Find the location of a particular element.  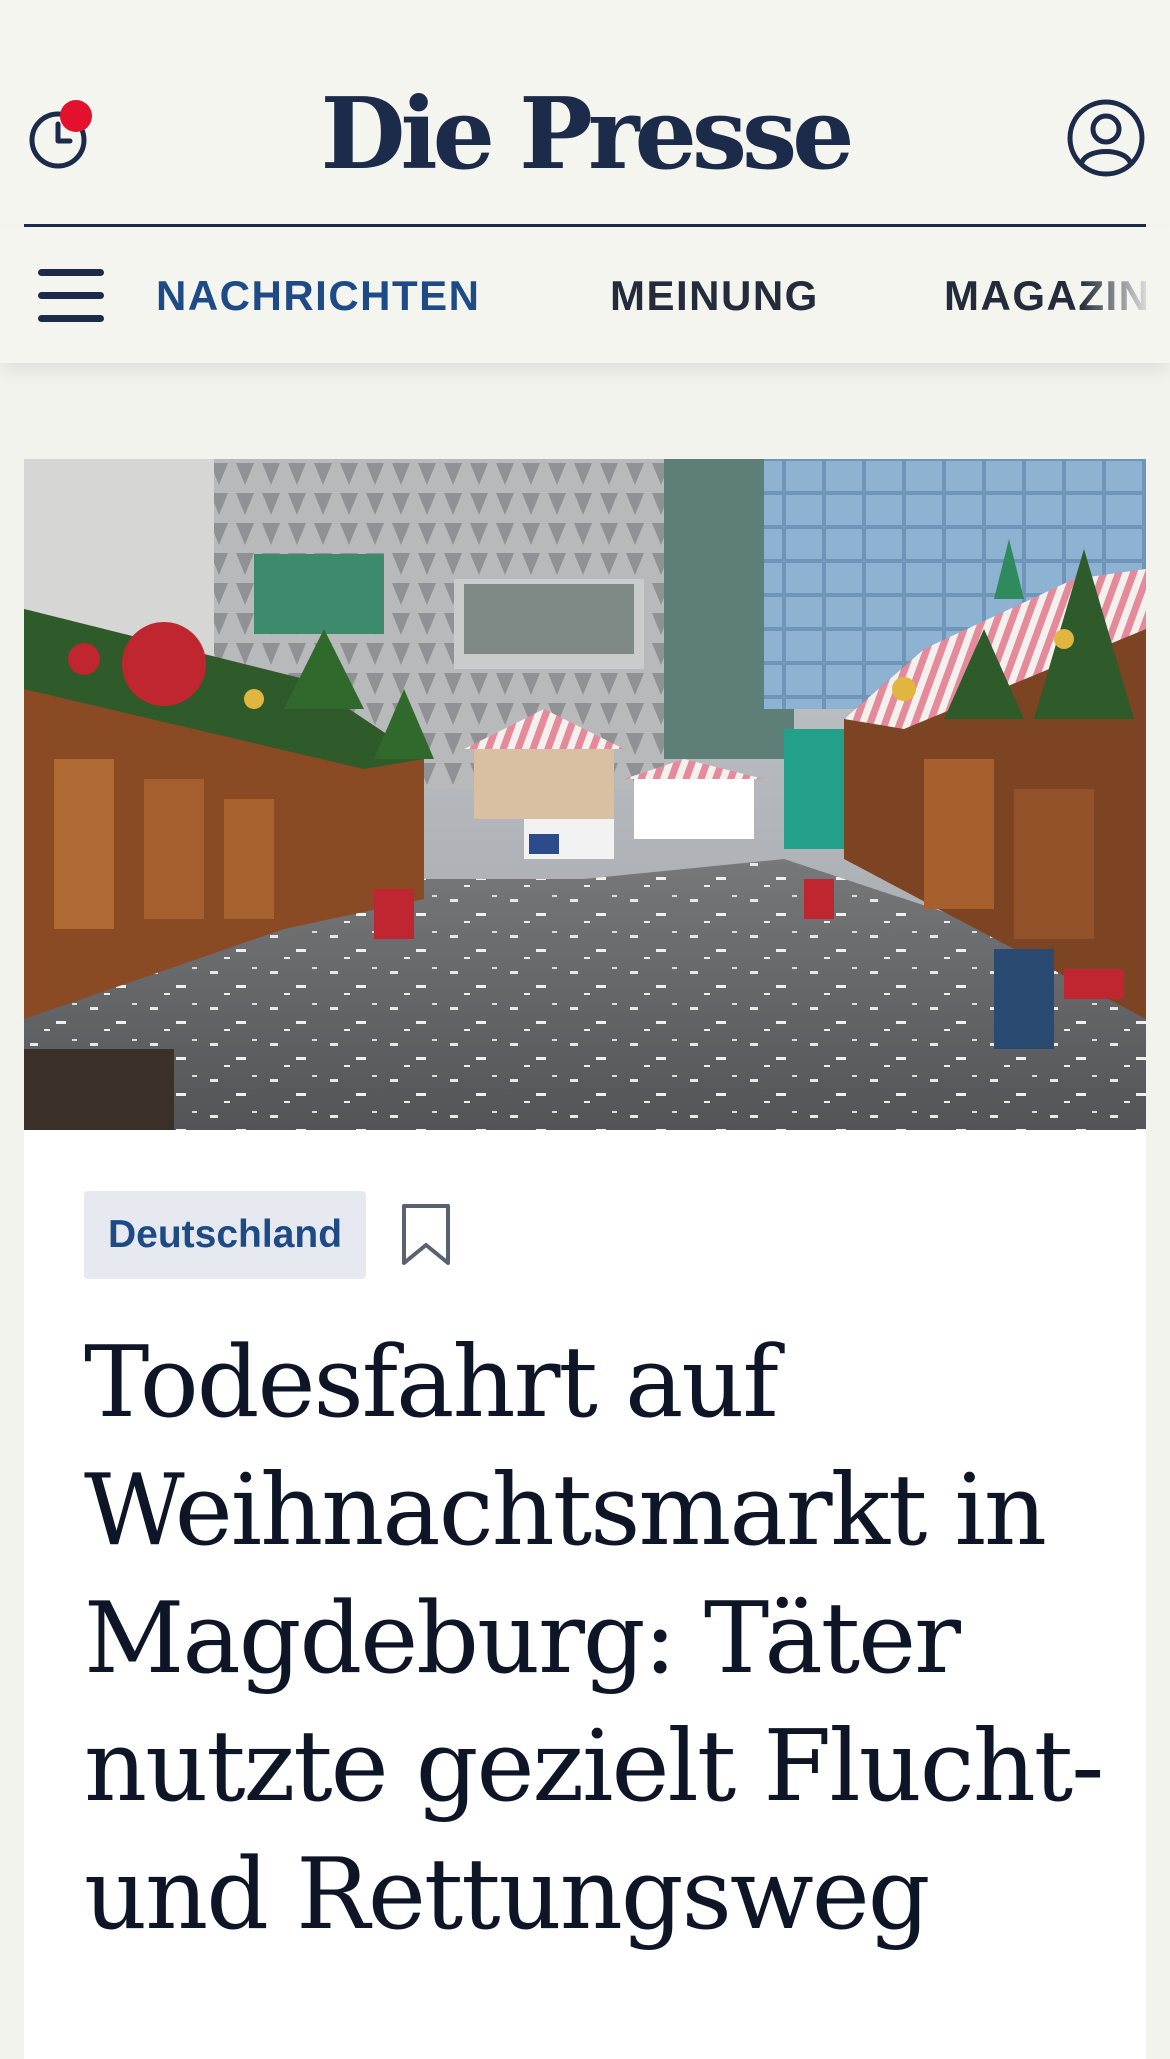

user-profile-icon is located at coordinates (1106, 138).